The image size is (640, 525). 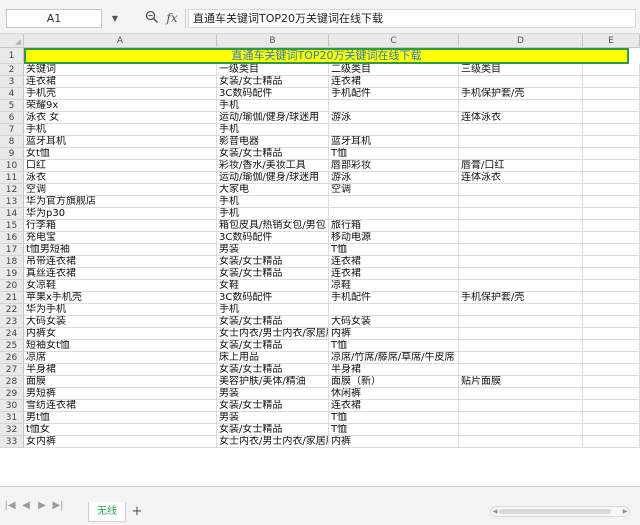 I want to click on row-header: 6, so click(x=12, y=118).